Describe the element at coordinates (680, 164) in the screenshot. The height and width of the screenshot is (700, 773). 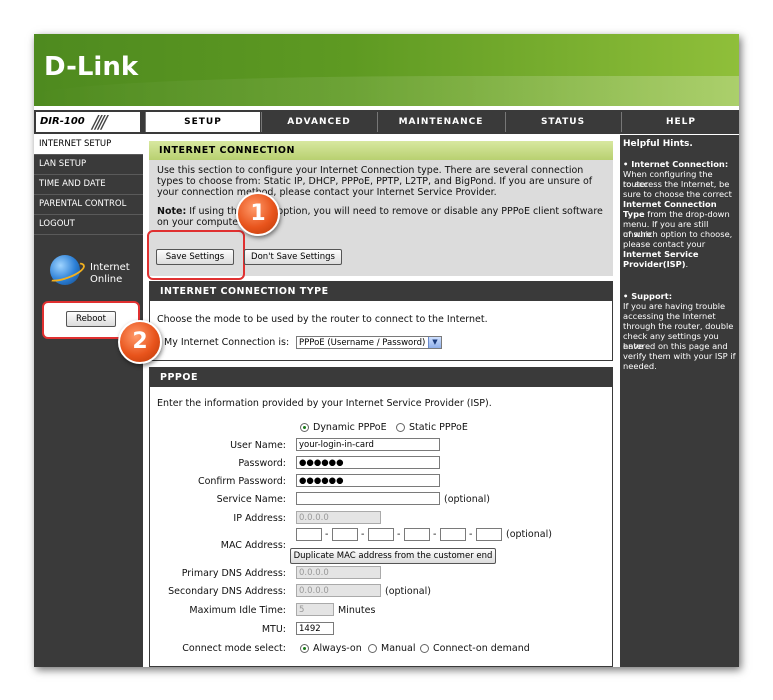
I see `help-ic-head: Internet Connection:` at that location.